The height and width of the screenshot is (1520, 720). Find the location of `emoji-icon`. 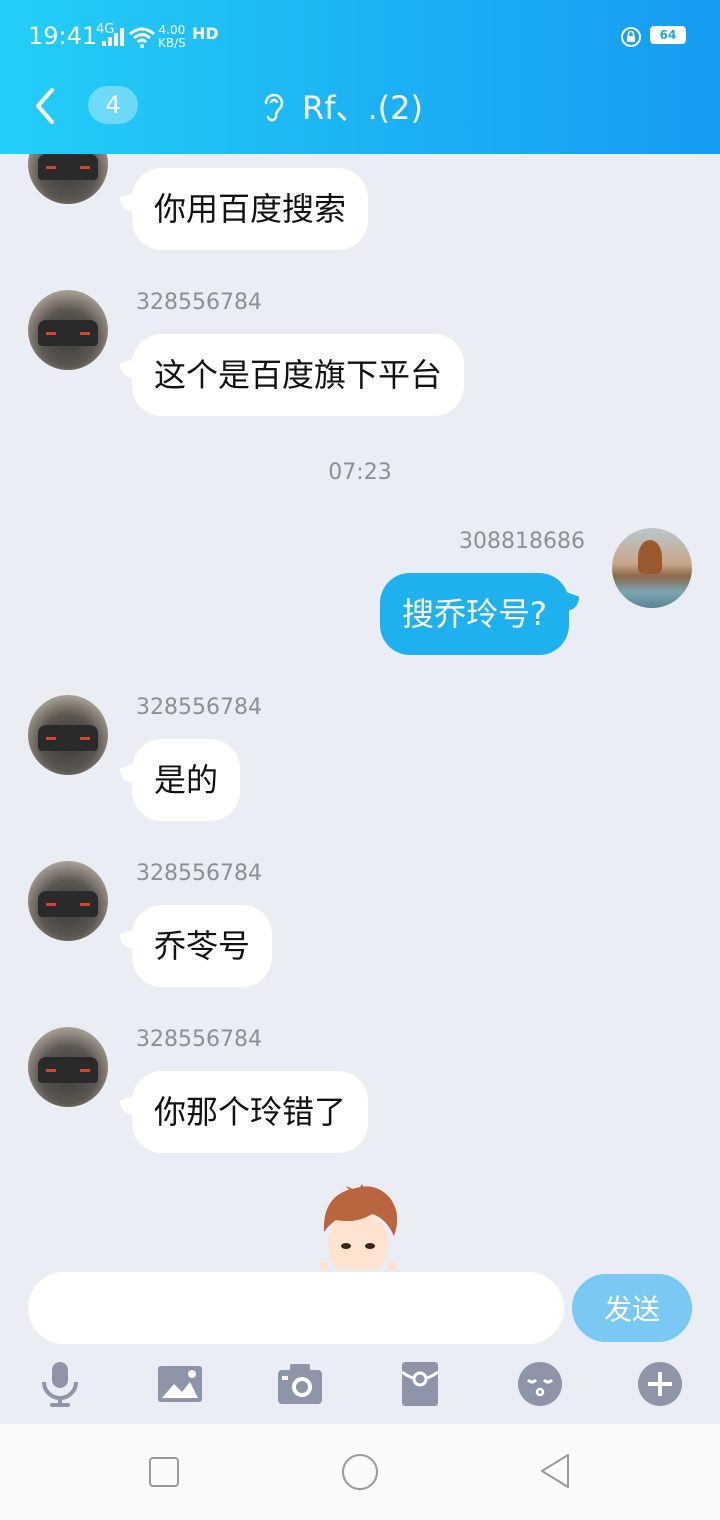

emoji-icon is located at coordinates (540, 1384).